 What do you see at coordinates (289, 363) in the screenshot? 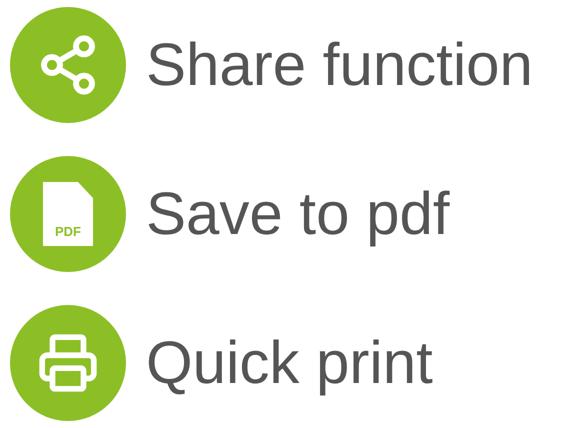
I see `feature-label: Quick print` at bounding box center [289, 363].